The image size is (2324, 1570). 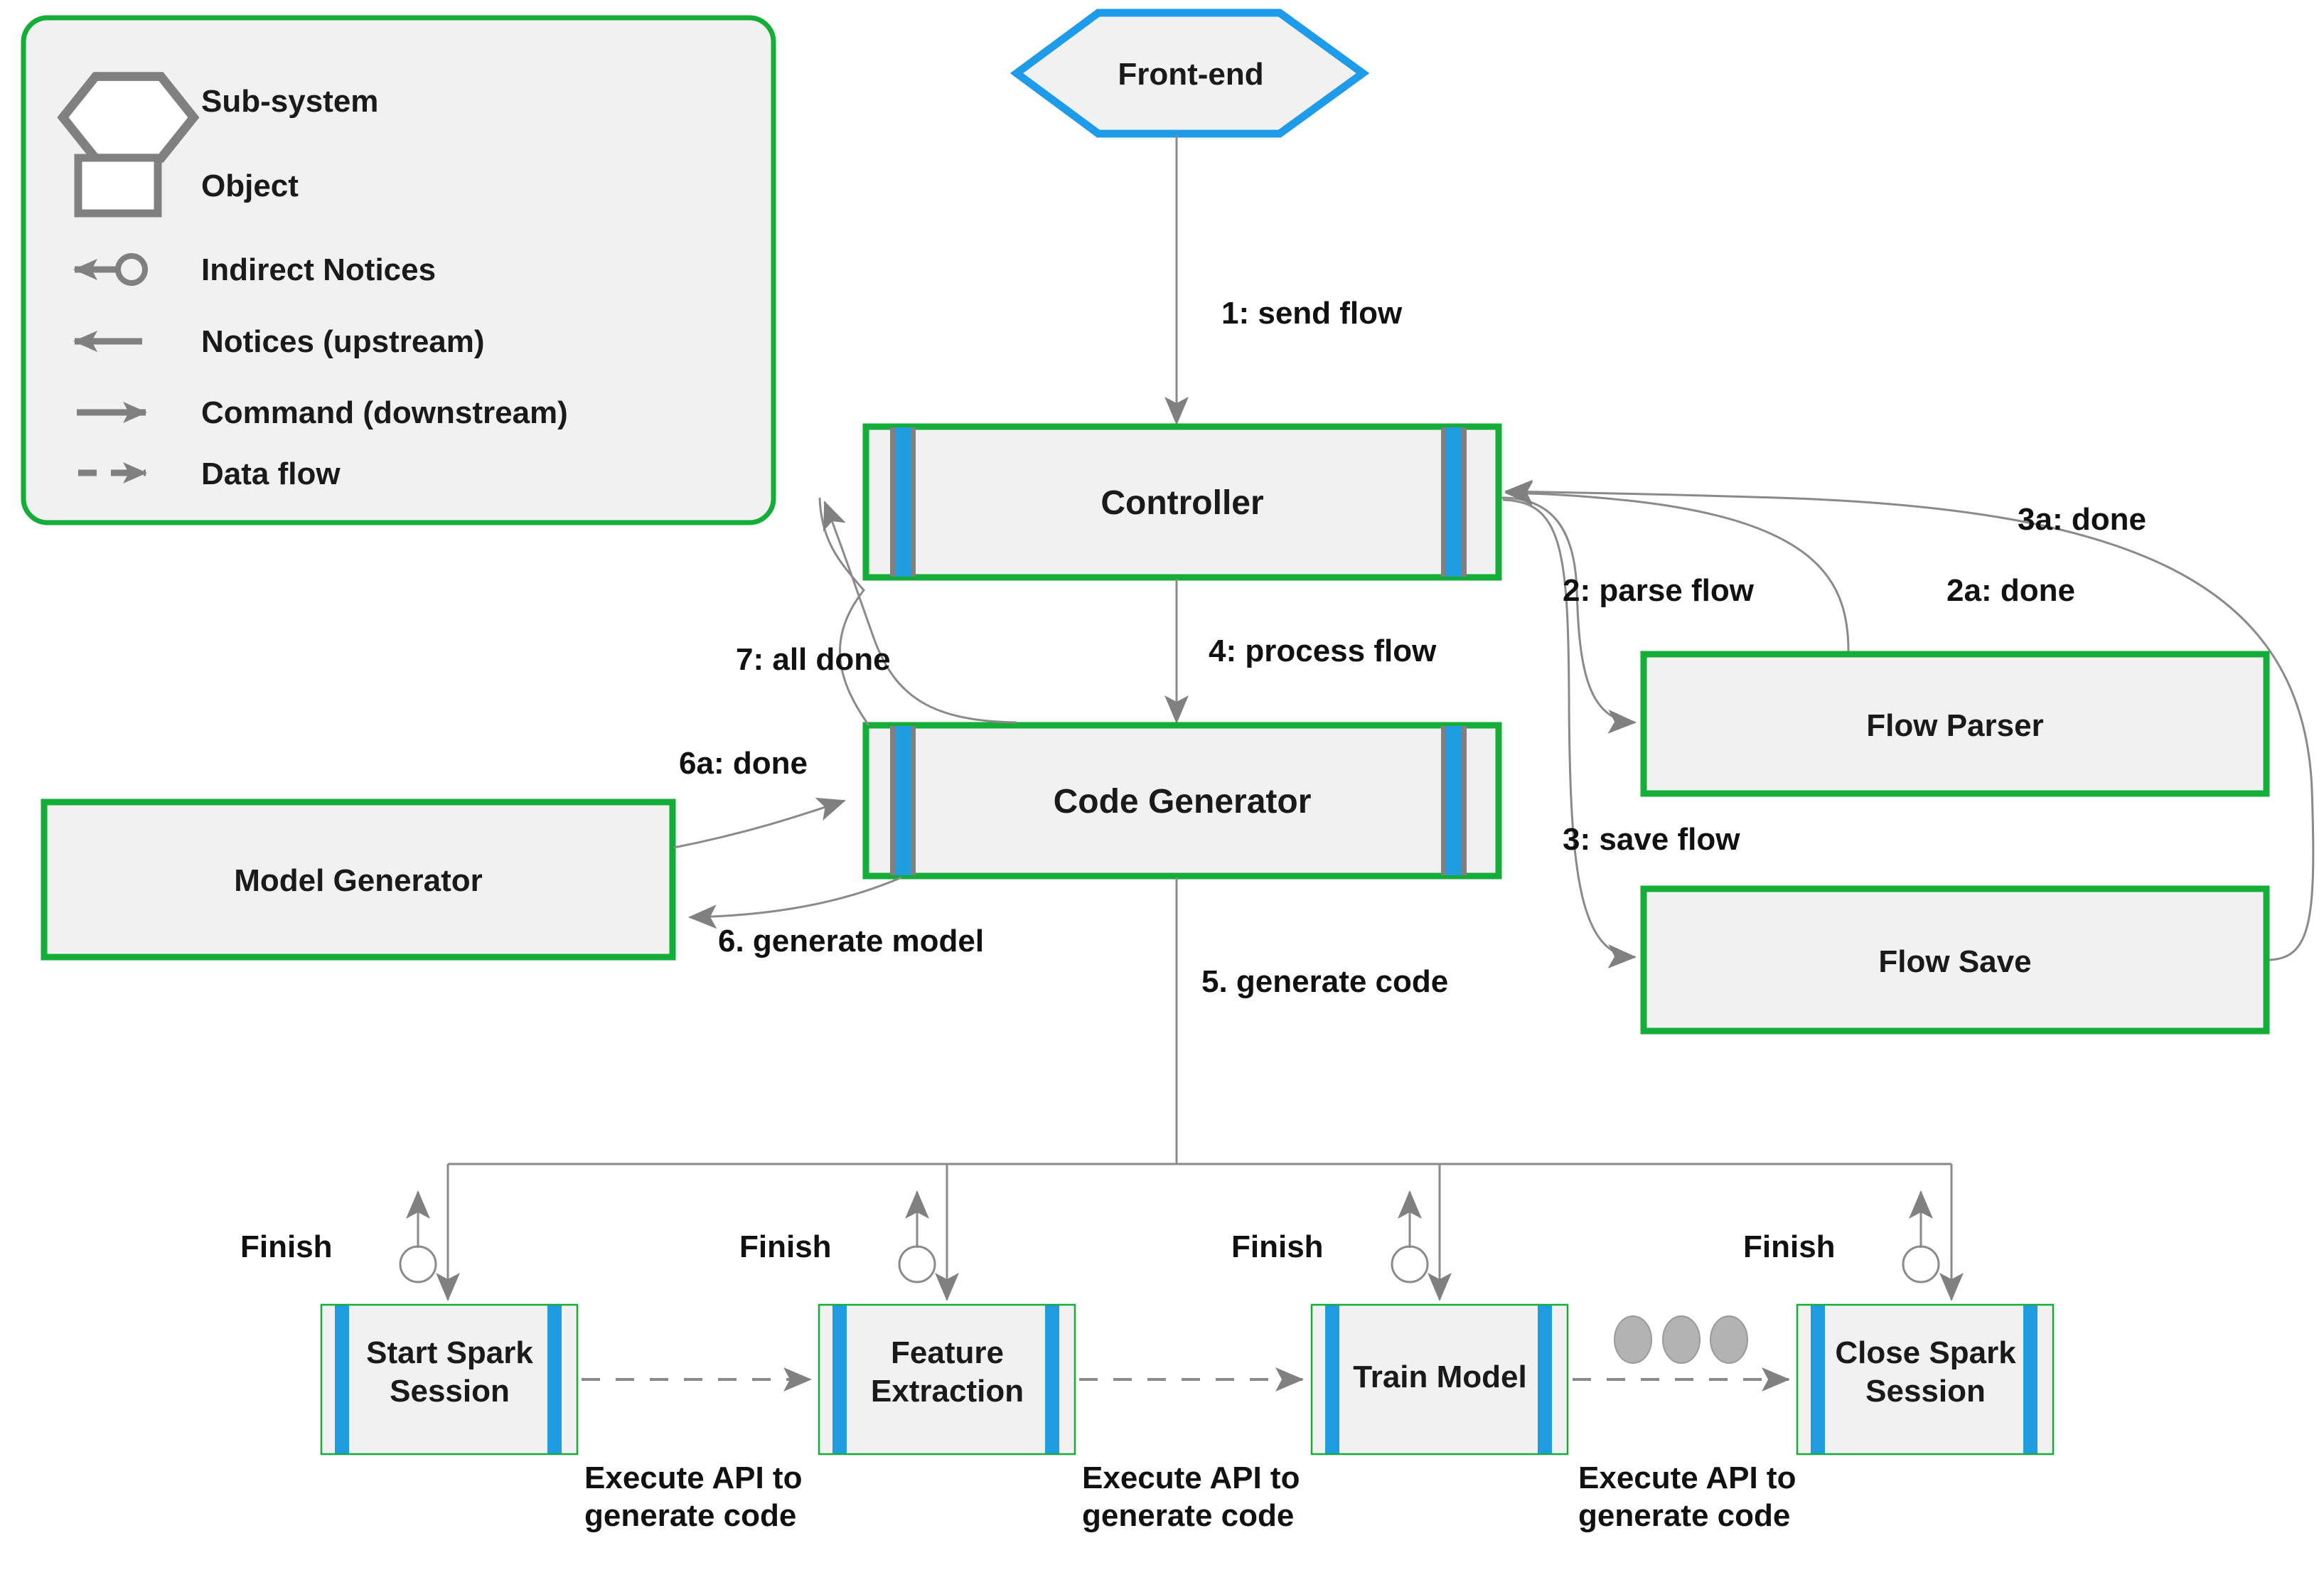 What do you see at coordinates (384, 412) in the screenshot?
I see `legend-label-command-downstream: Command (downstream)` at bounding box center [384, 412].